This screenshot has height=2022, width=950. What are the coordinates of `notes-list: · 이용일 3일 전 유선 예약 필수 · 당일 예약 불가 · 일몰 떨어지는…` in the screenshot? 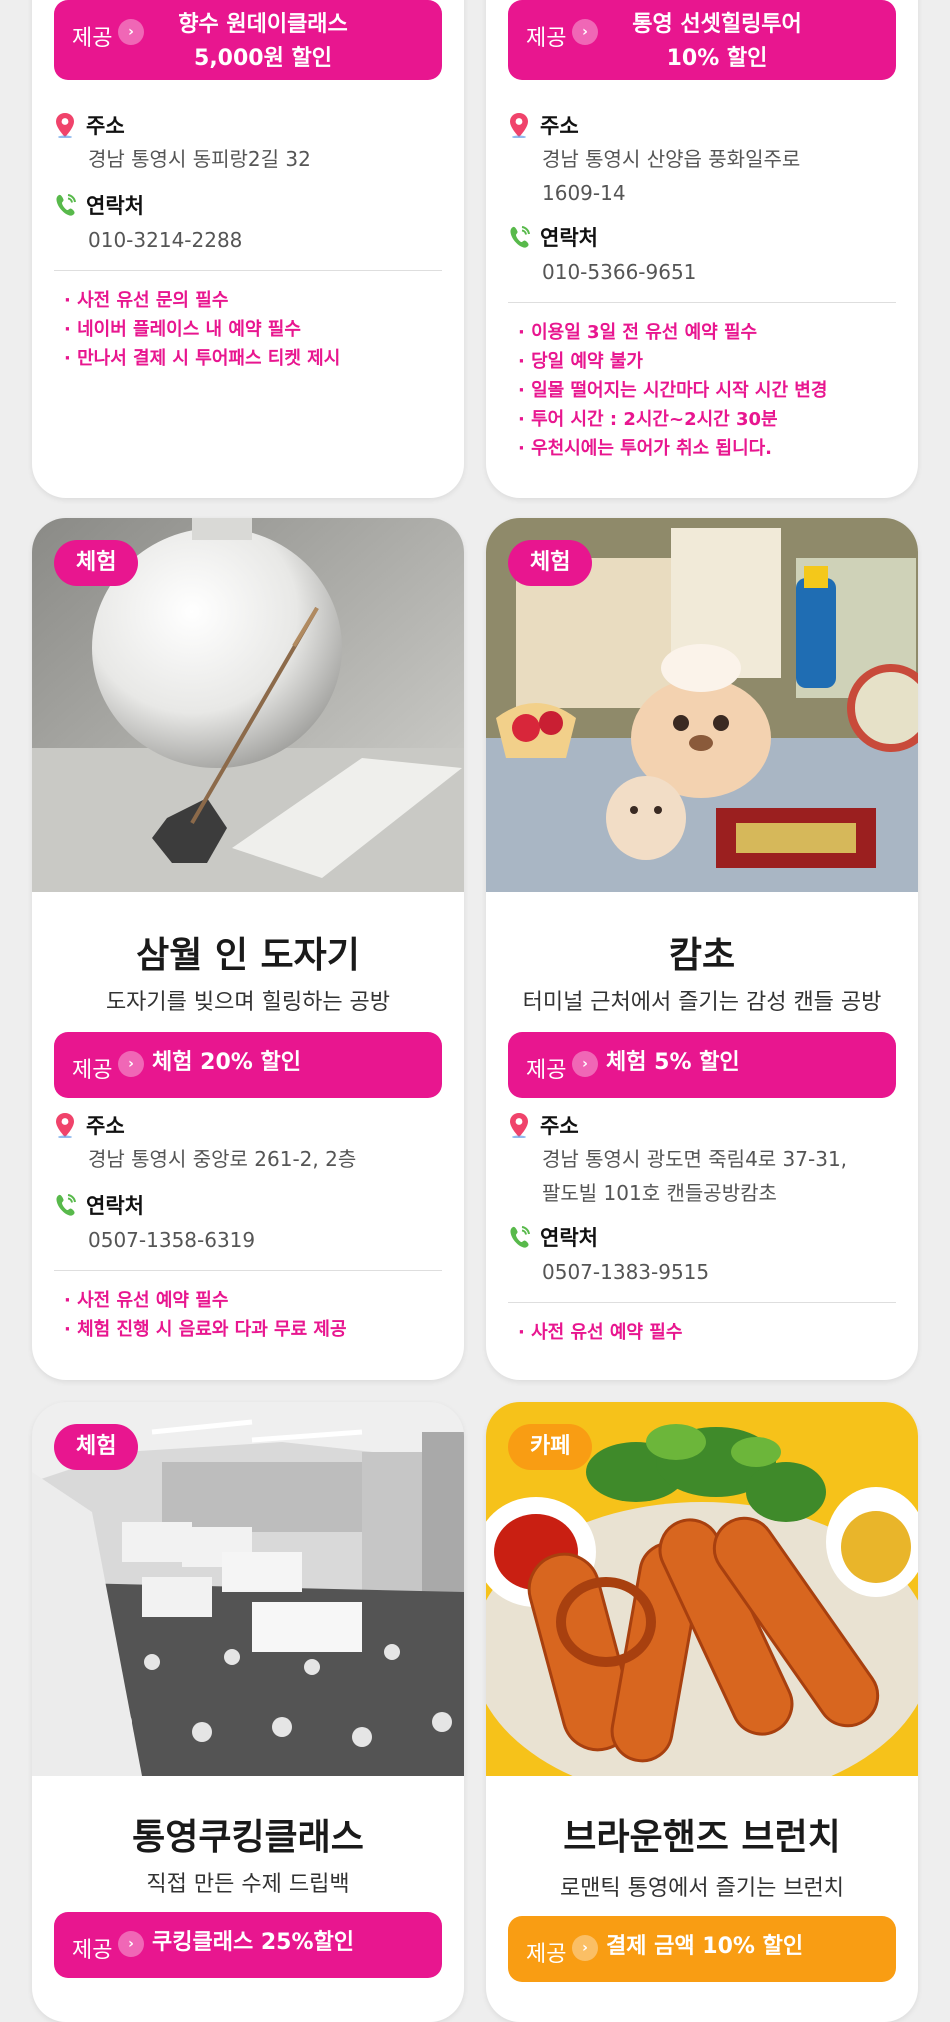 It's located at (708, 390).